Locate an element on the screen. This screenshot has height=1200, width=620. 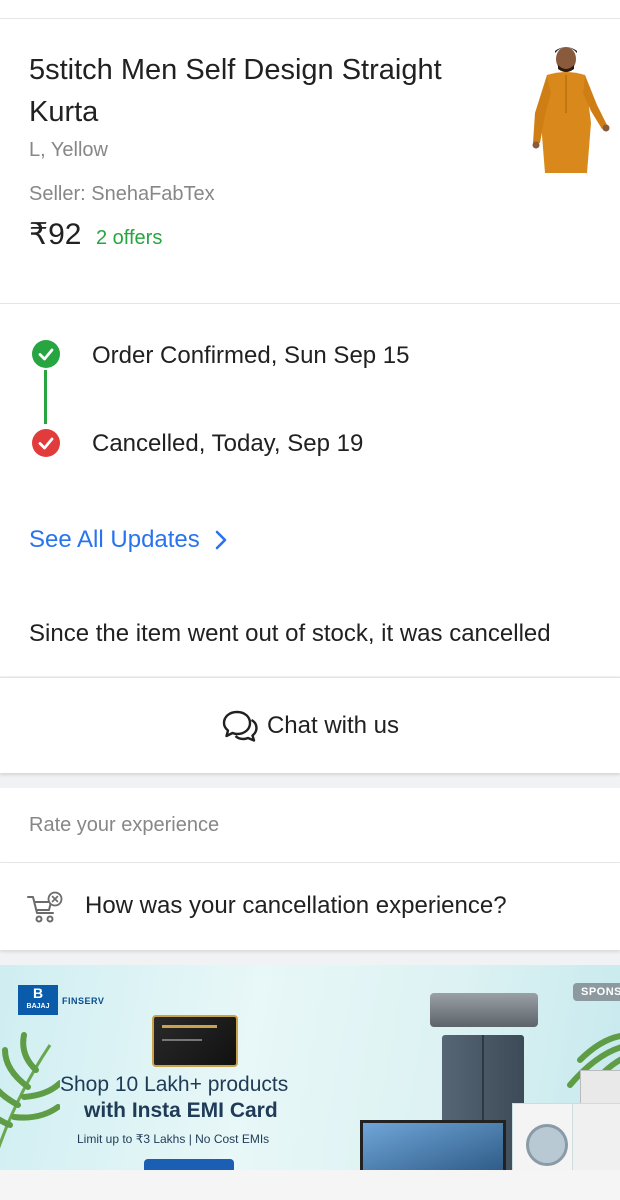
chat-bubbles-icon is located at coordinates (240, 726).